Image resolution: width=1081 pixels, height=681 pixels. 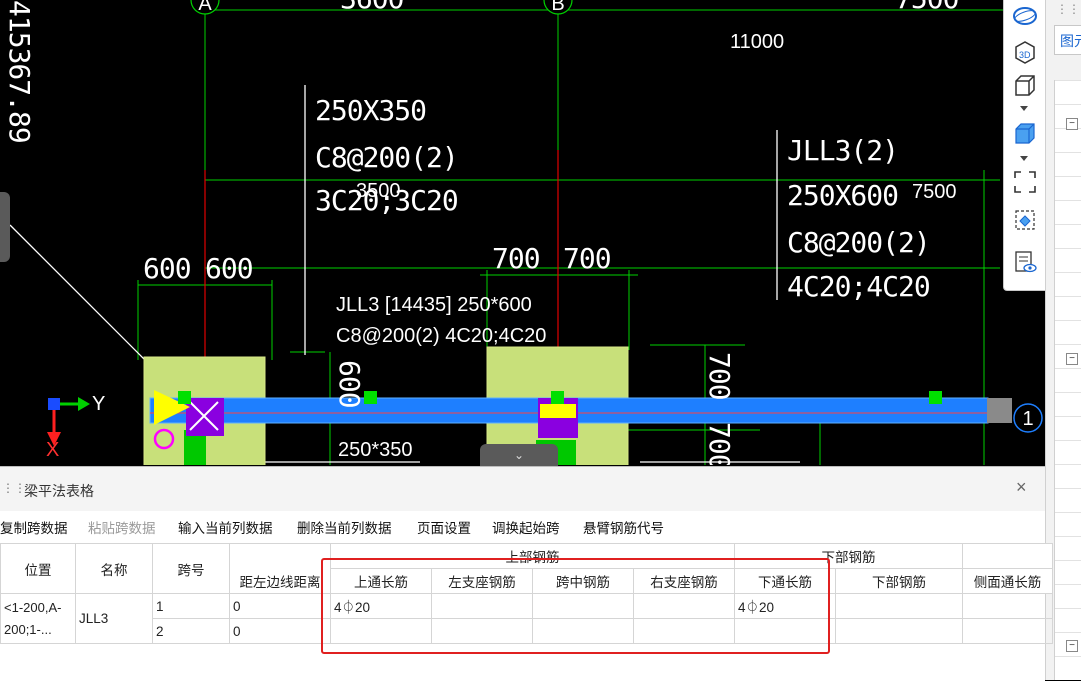 I want to click on input-column-data-button: 输入当前列数据, so click(x=225, y=527).